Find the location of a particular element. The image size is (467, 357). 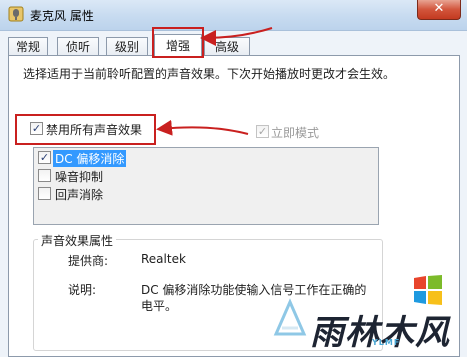

arrow-to-tab is located at coordinates (236, 36).